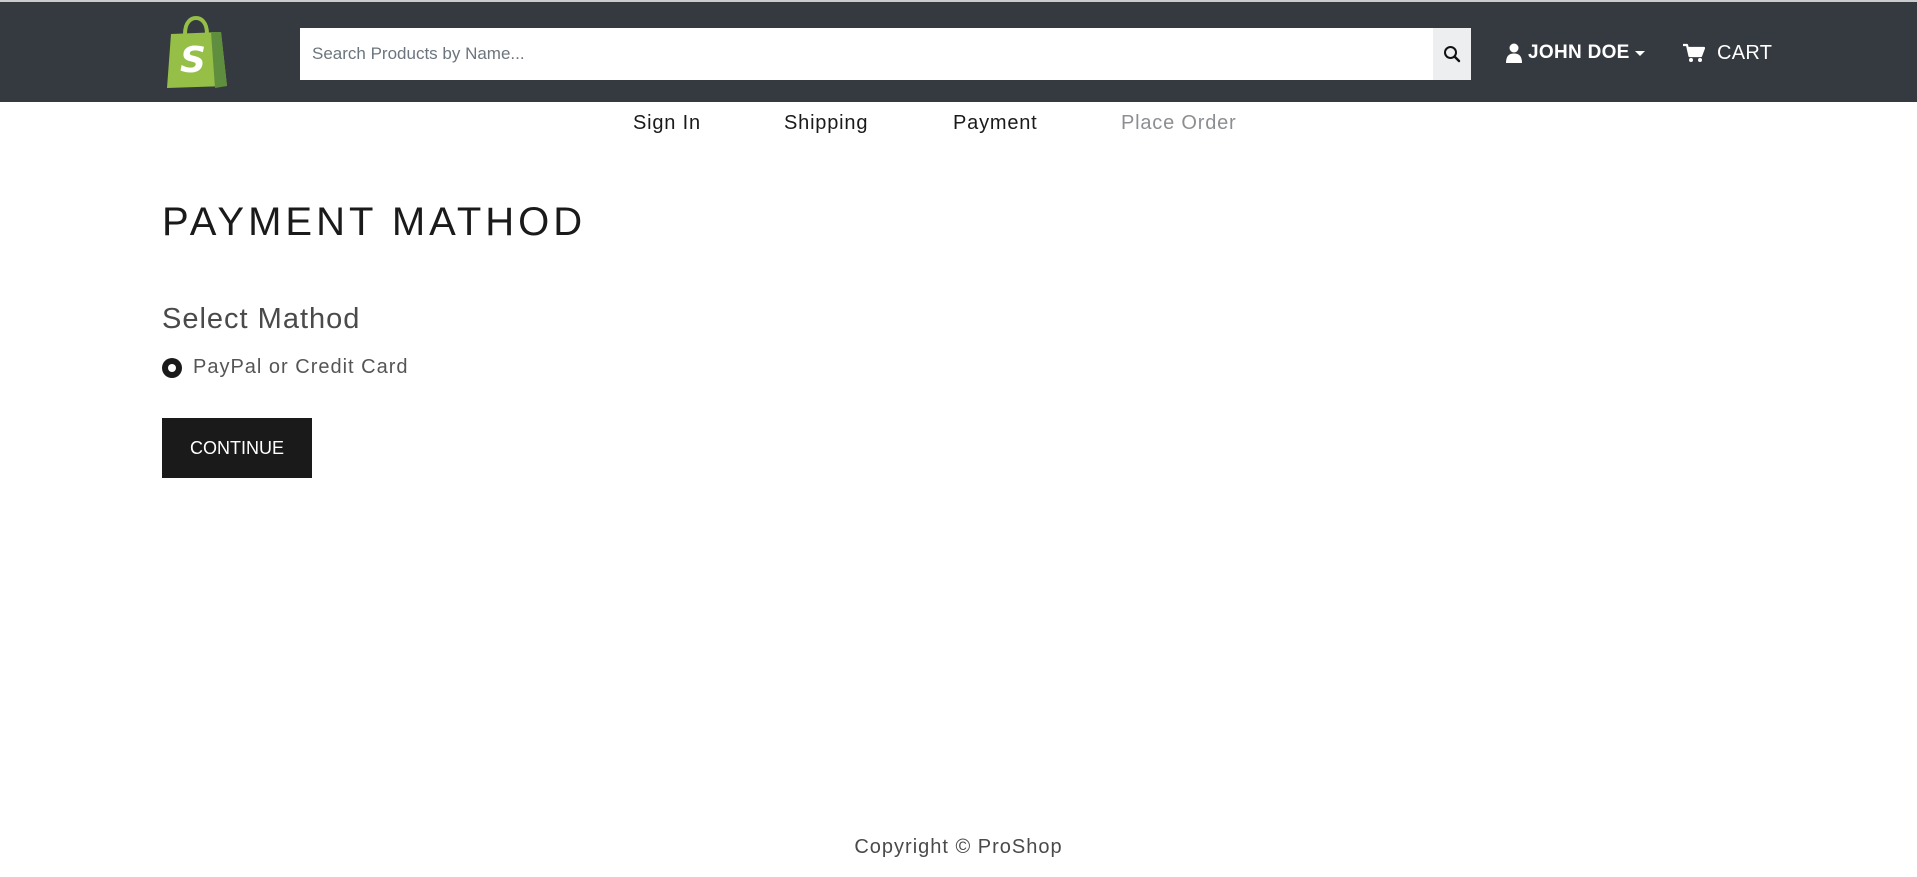  Describe the element at coordinates (1579, 52) in the screenshot. I see `user-menu-label: JOHN DOE` at that location.